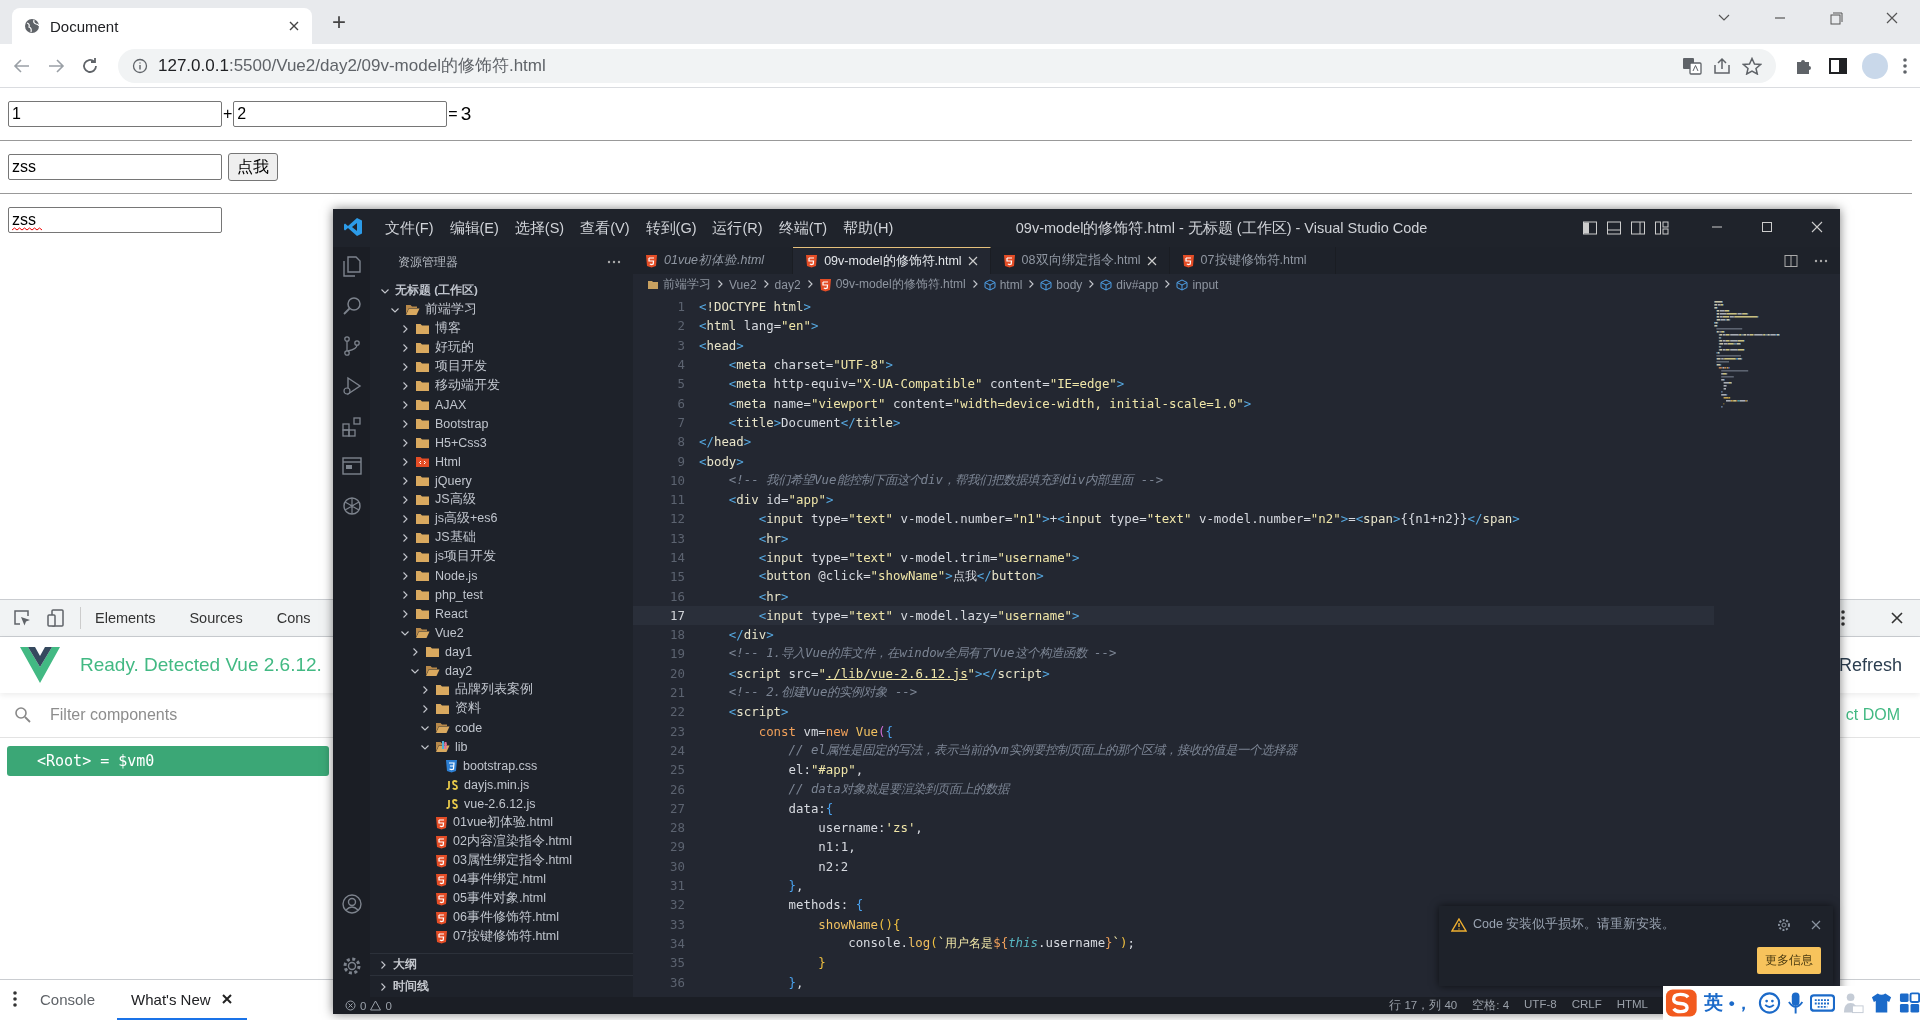 This screenshot has height=1020, width=1920. I want to click on refresh-button: Refresh, so click(1870, 665).